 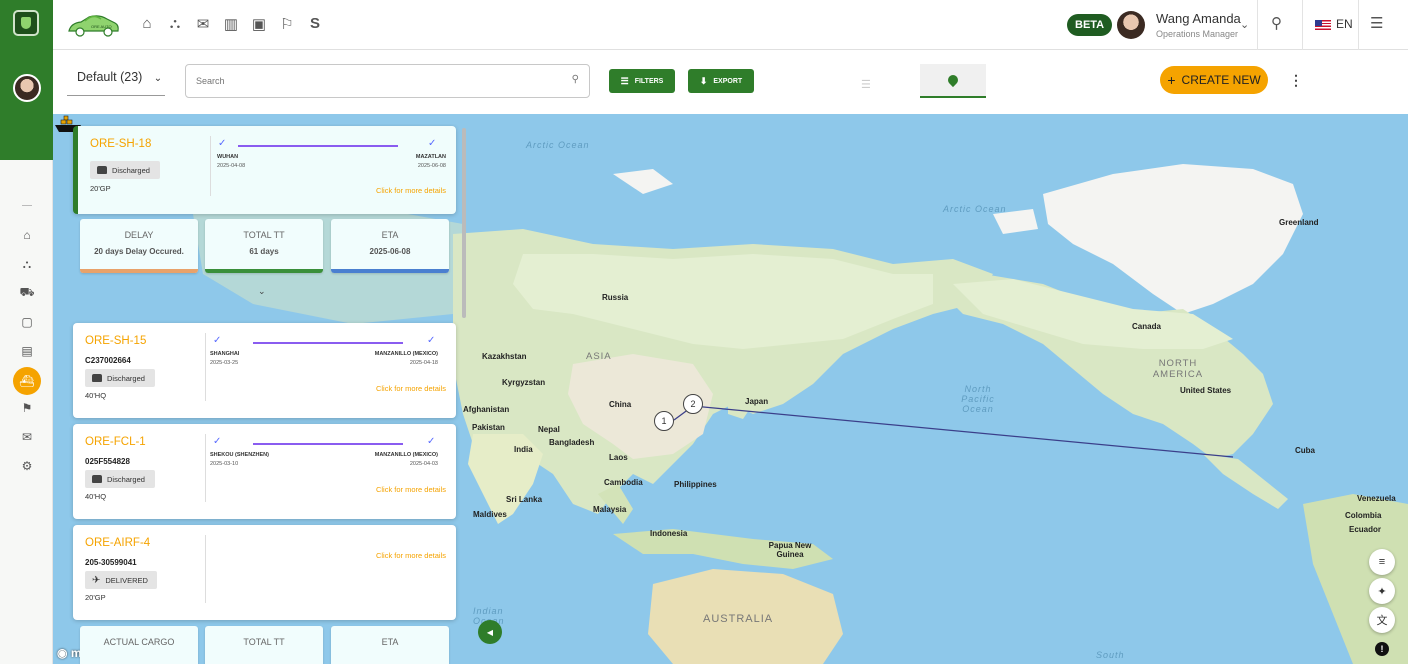 I want to click on kpi-title: ETA, so click(x=390, y=235).